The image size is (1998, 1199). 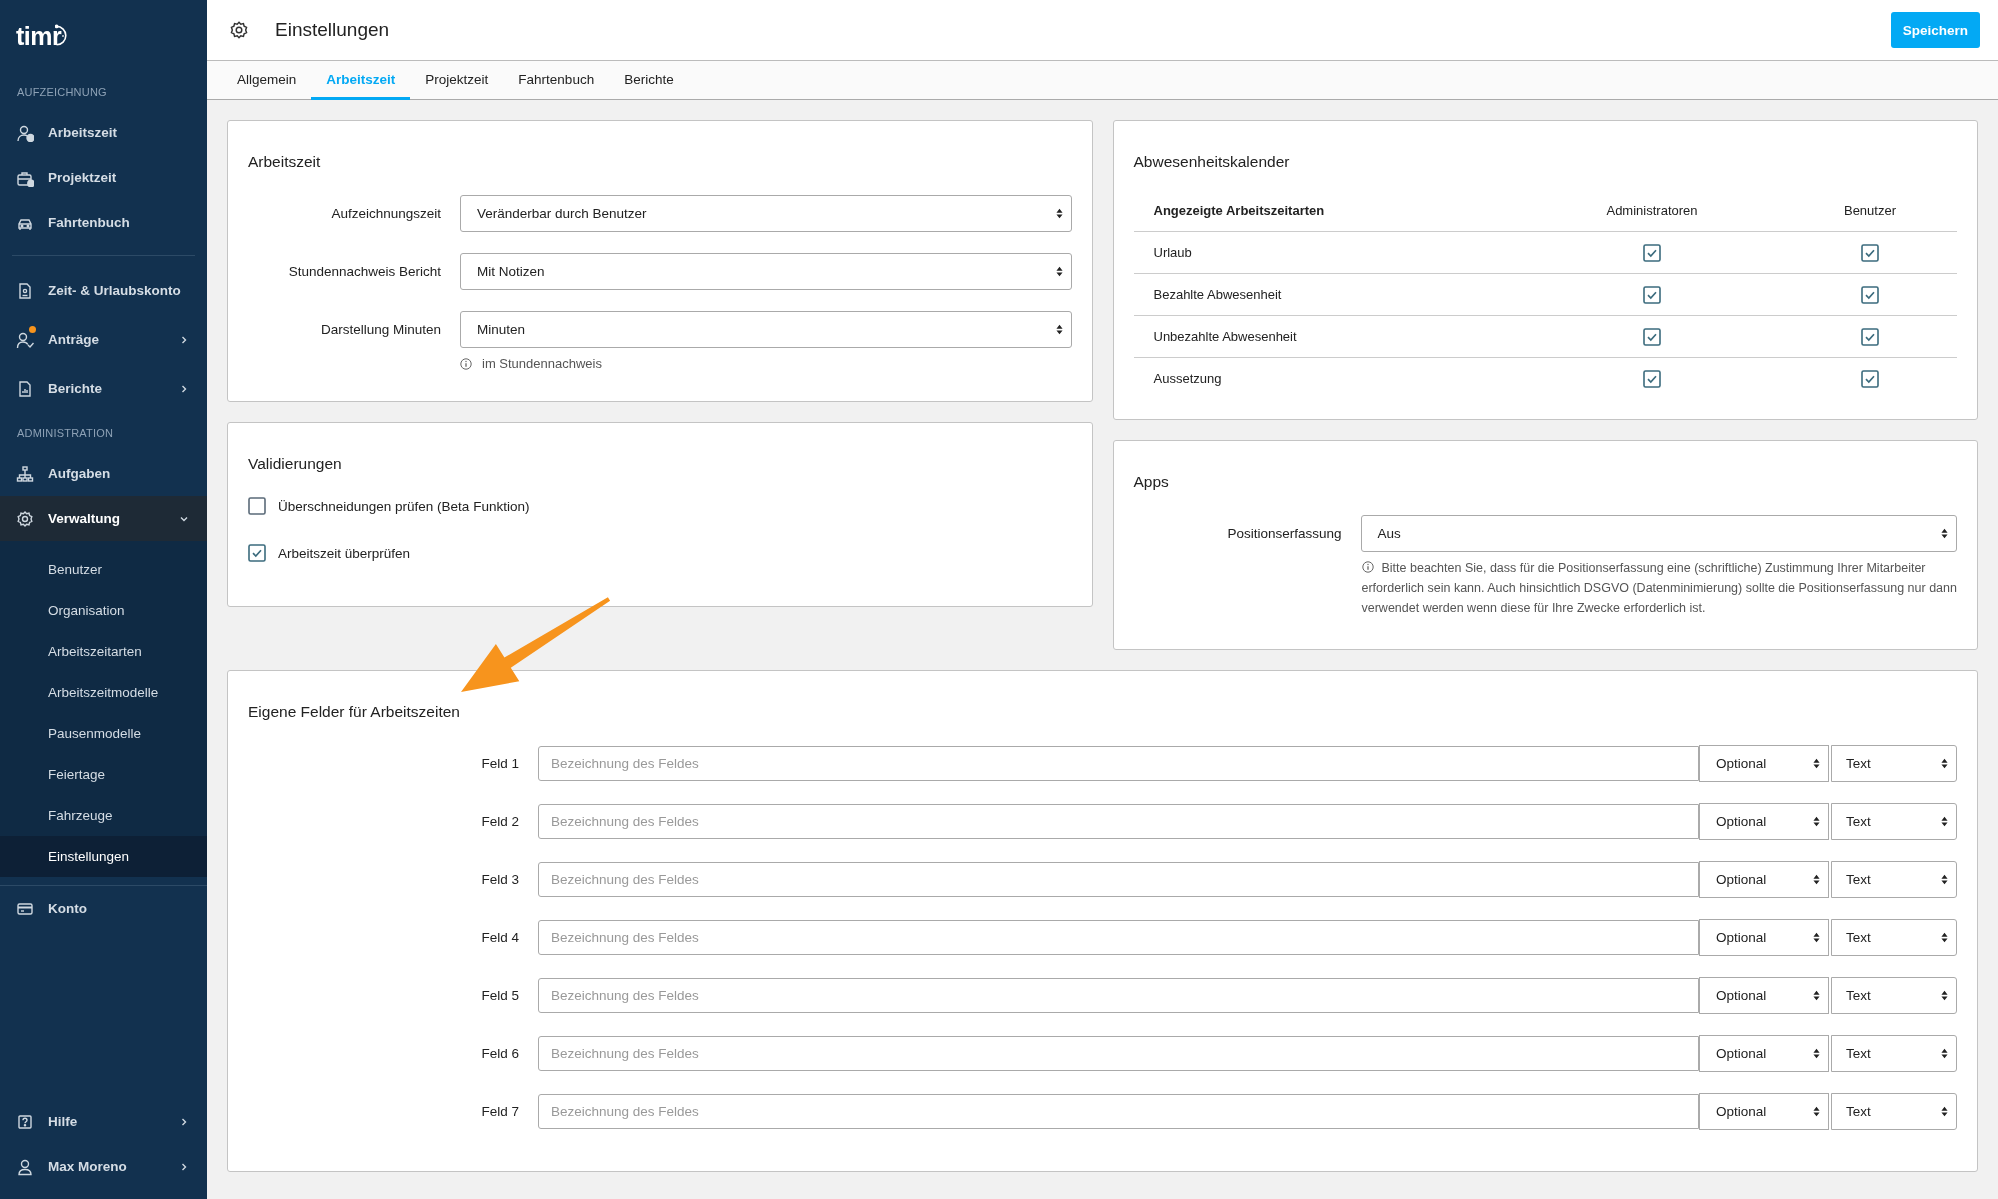 I want to click on tab: Projektzeit, so click(x=457, y=80).